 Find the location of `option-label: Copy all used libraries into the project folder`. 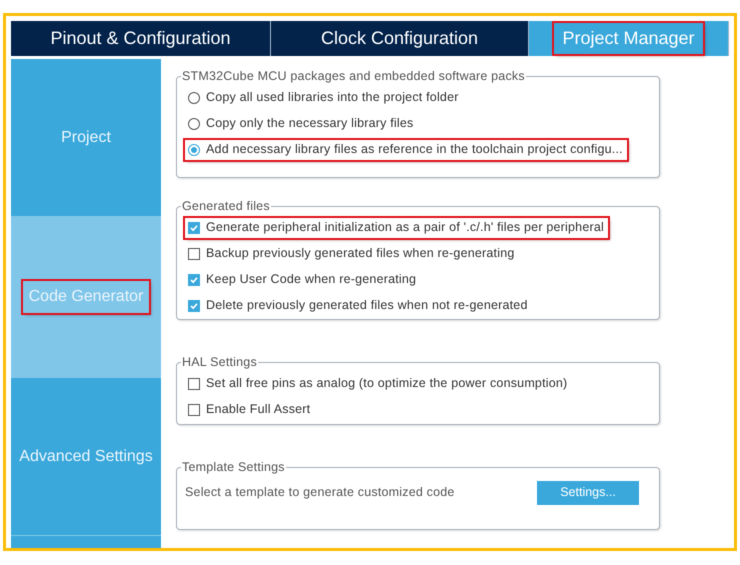

option-label: Copy all used libraries into the project folder is located at coordinates (332, 97).